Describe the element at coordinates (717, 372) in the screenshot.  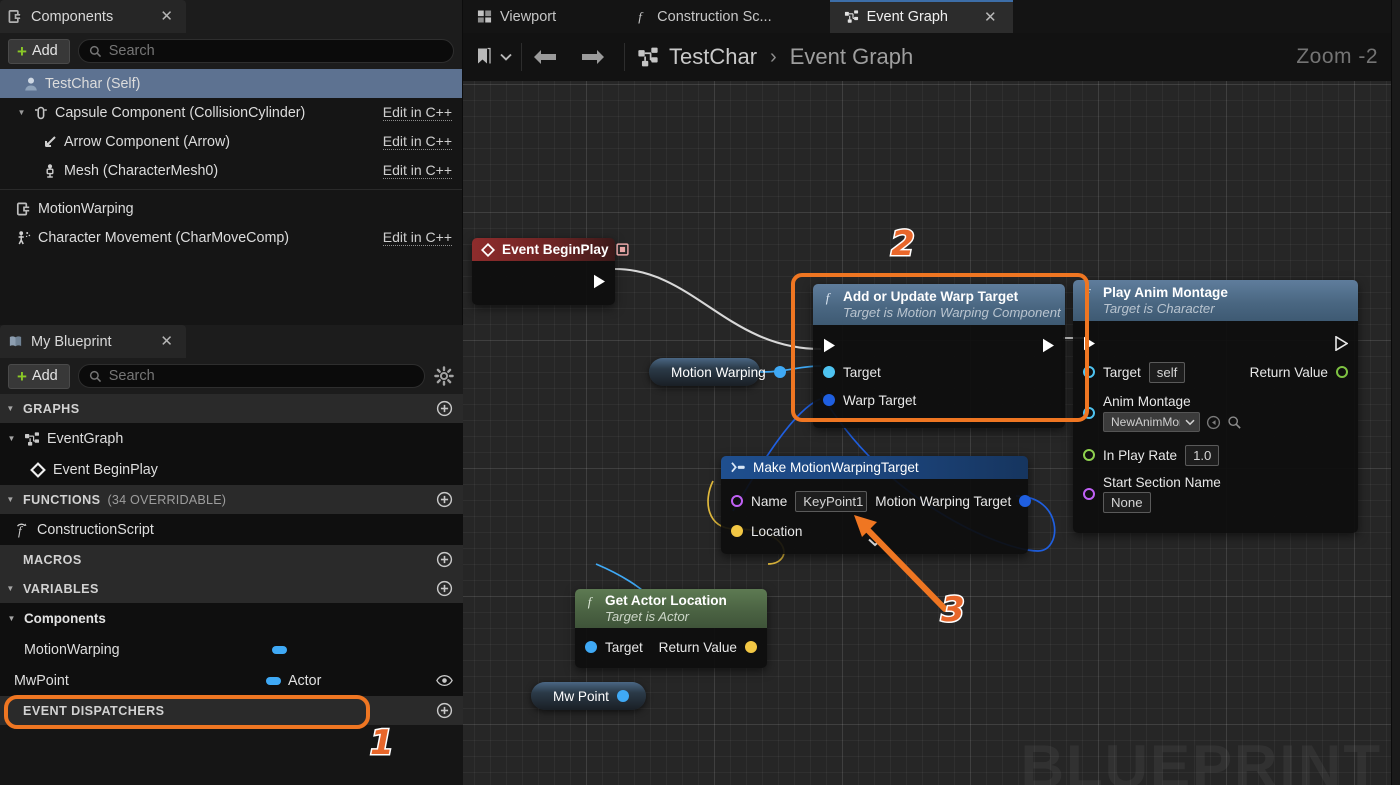
I see `node-motion-warping-variable: Motion Warping` at that location.